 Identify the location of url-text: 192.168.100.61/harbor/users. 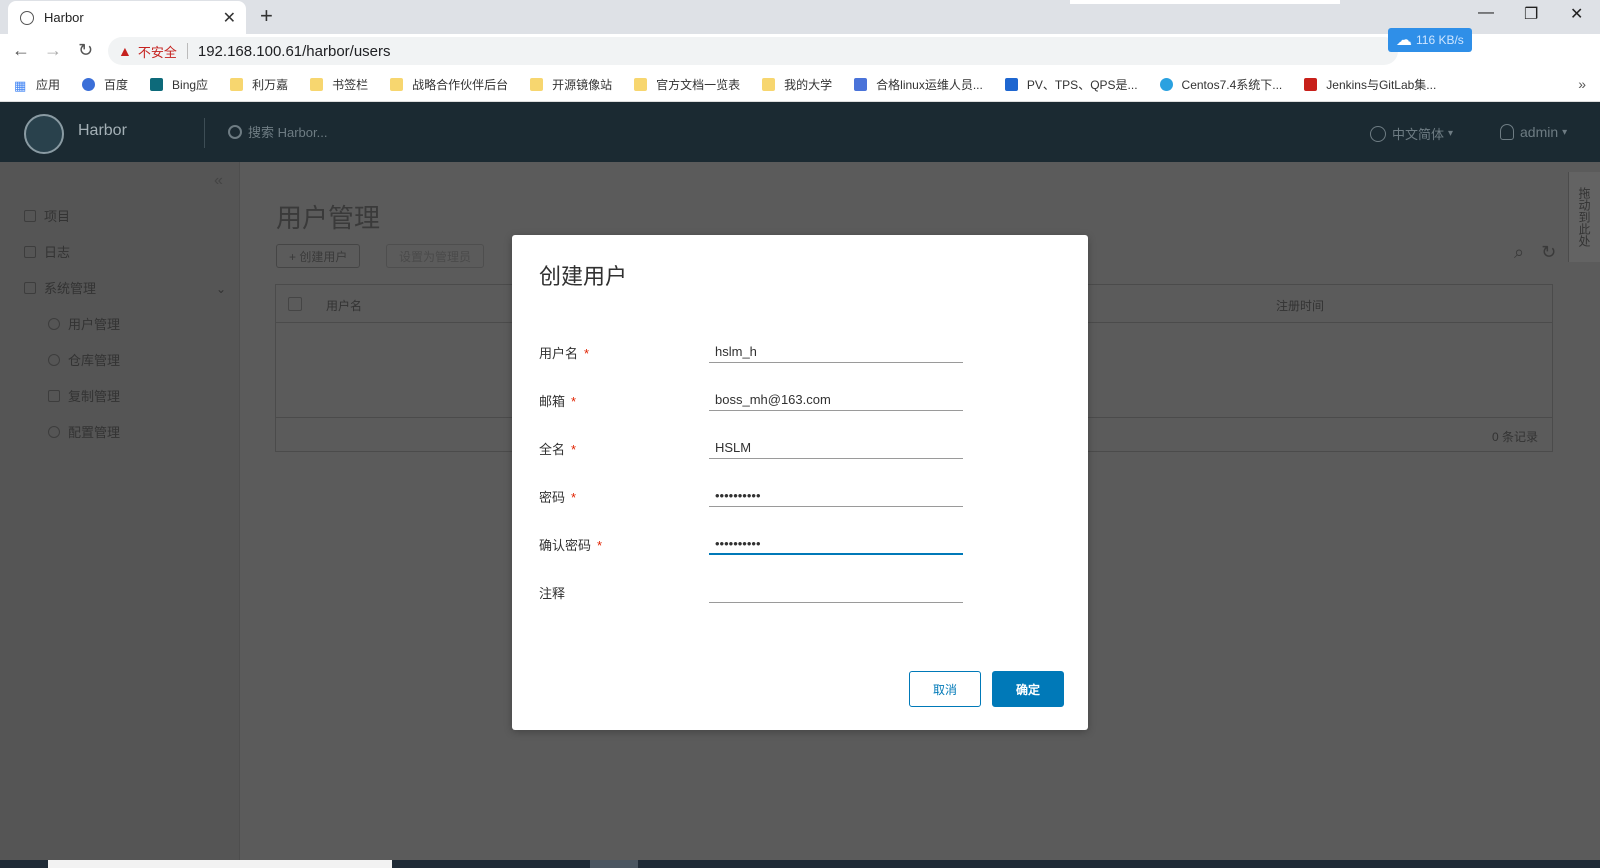
(294, 51).